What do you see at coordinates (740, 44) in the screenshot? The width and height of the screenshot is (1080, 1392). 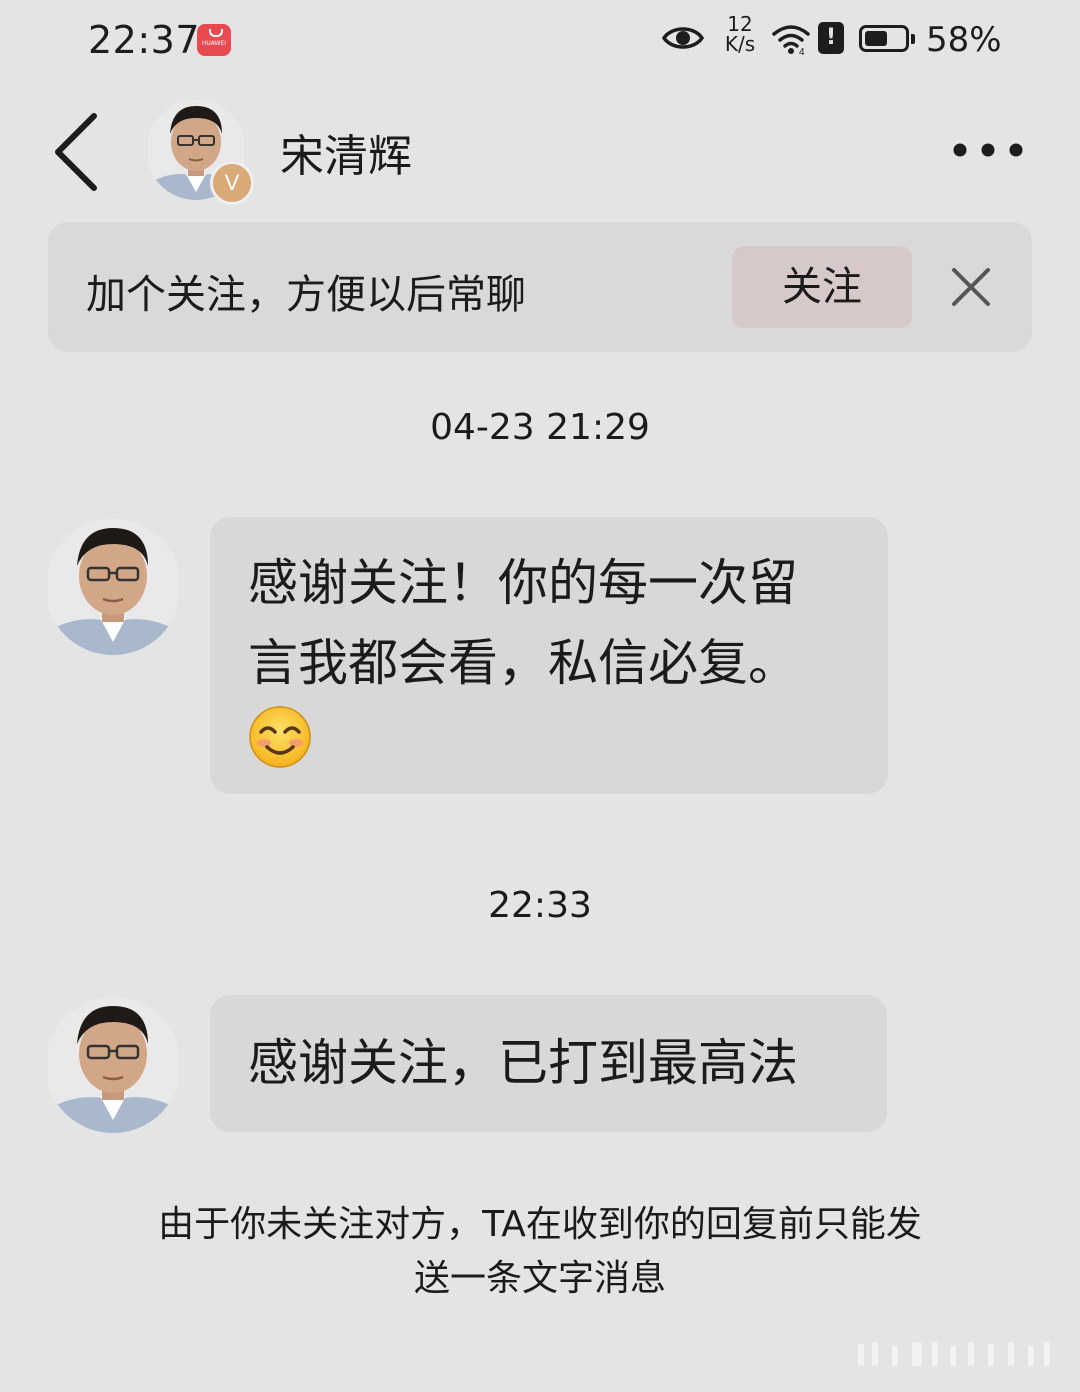 I see `network-speed-unit: K/s` at bounding box center [740, 44].